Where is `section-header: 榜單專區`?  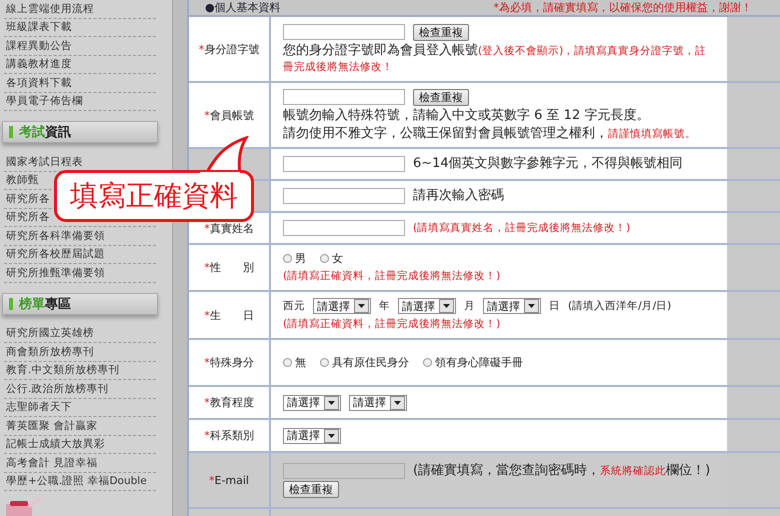 section-header: 榜單專區 is located at coordinates (80, 303).